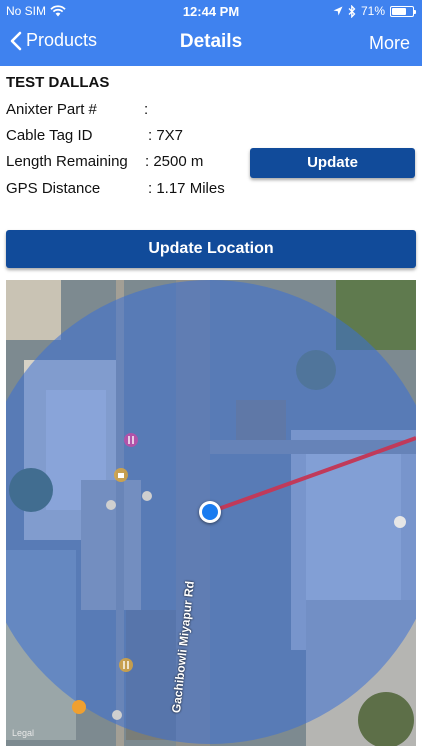  I want to click on field-value: :, so click(146, 109).